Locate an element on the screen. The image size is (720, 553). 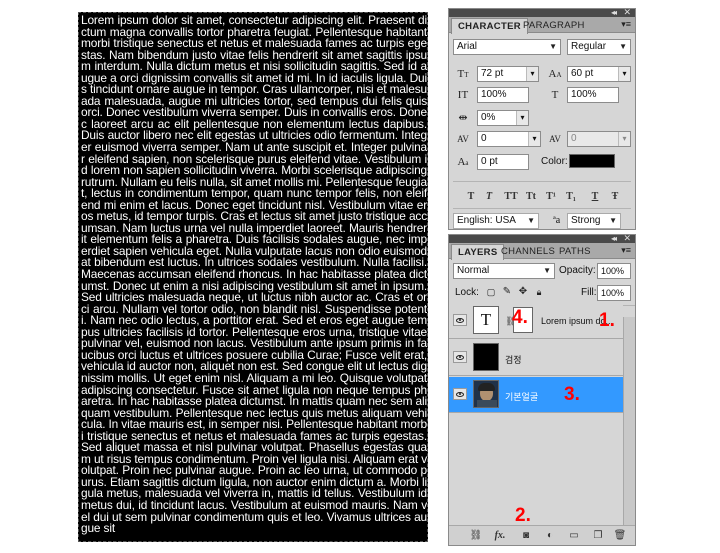
opacity-field: 100% is located at coordinates (614, 271).